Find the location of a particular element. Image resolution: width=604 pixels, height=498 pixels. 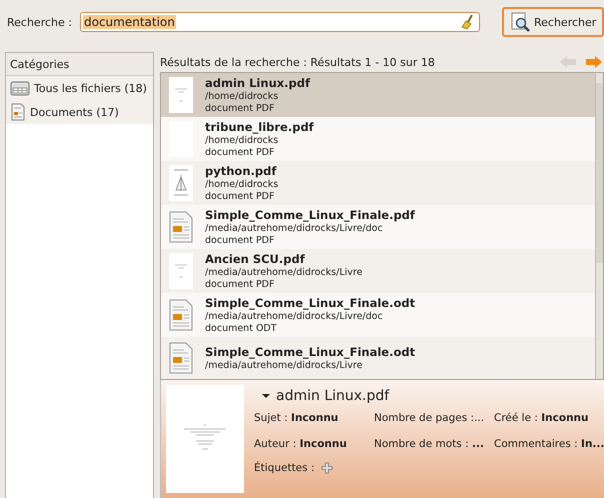

book-cover-thumbnail-icon is located at coordinates (181, 183).